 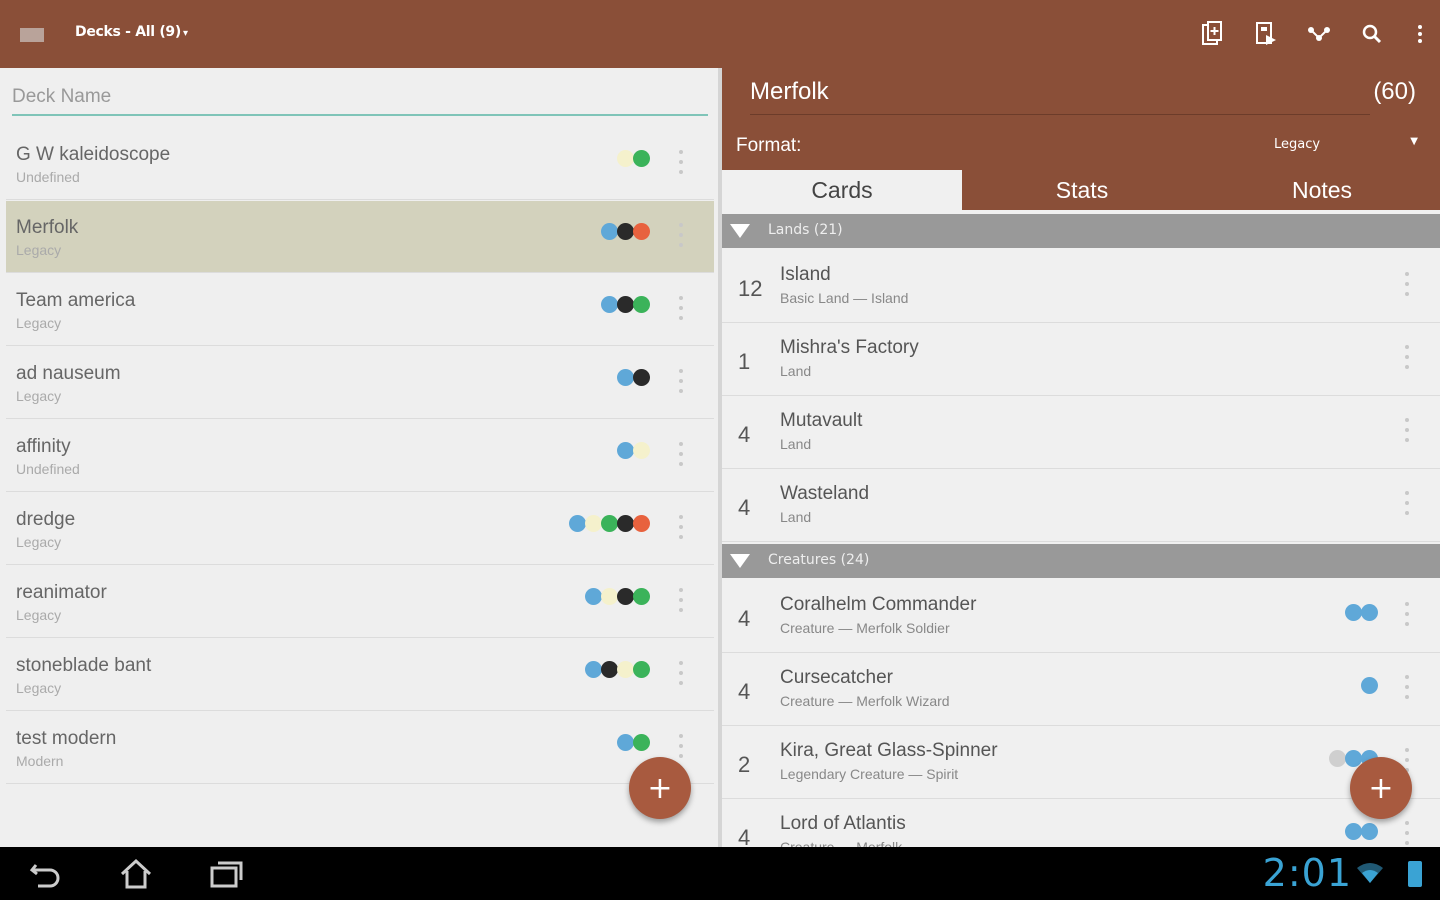 I want to click on deck-name: stoneblade bant, so click(x=84, y=665).